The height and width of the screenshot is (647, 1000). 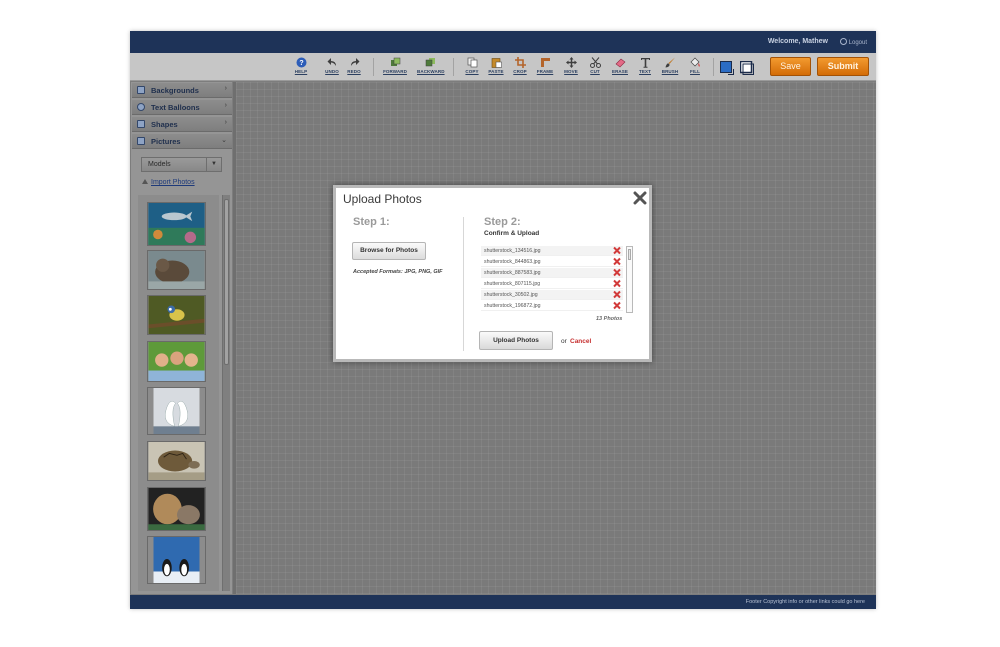 I want to click on paste-label: PASTE, so click(x=496, y=71).